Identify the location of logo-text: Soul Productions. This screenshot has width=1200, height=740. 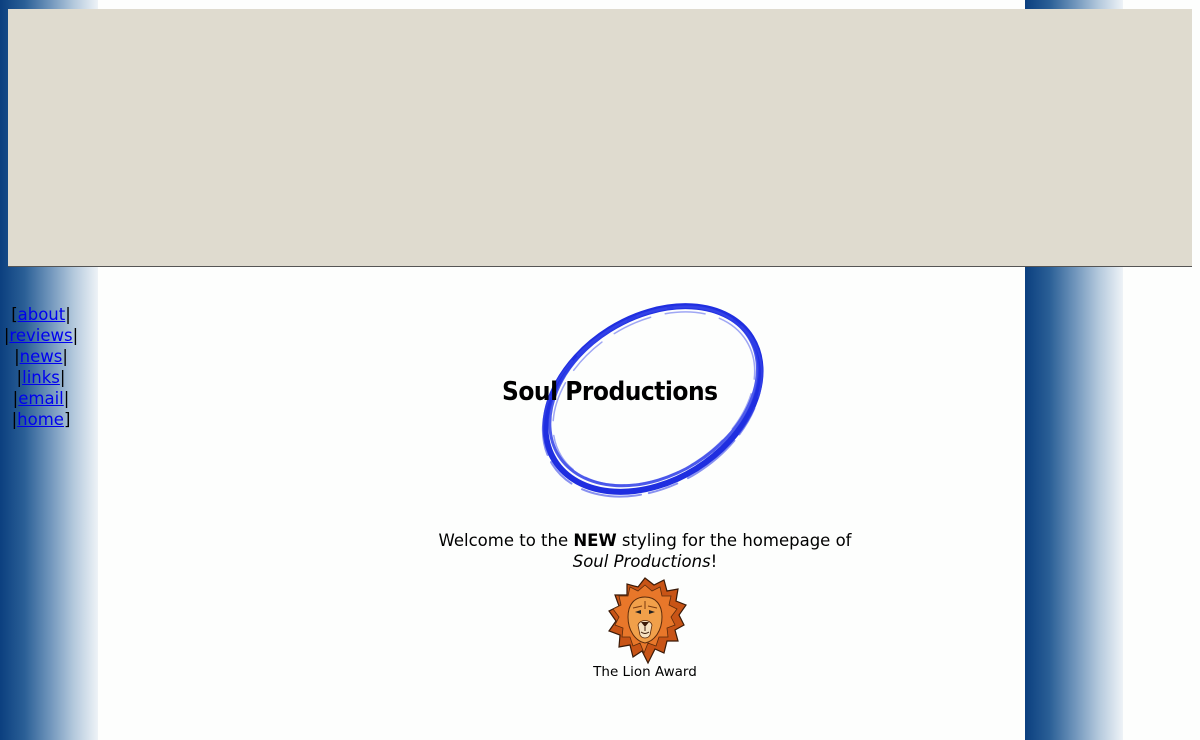
(610, 392).